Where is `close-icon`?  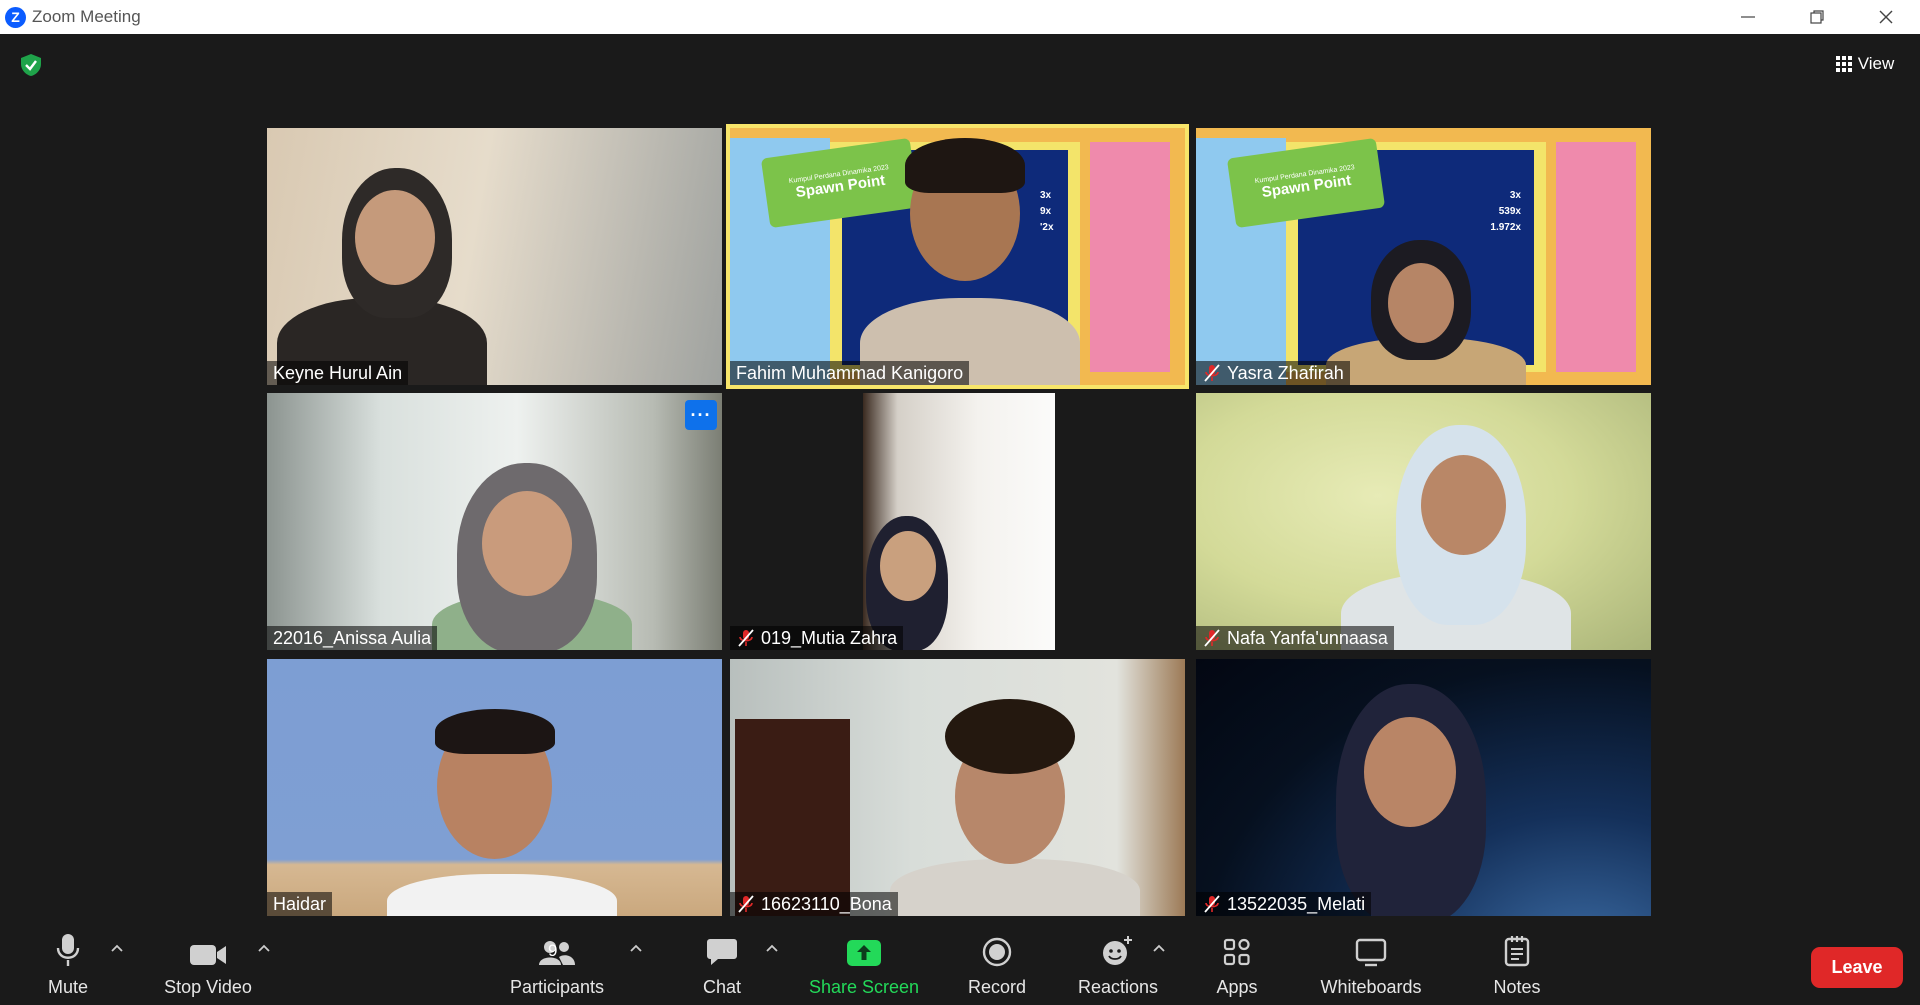 close-icon is located at coordinates (1885, 17).